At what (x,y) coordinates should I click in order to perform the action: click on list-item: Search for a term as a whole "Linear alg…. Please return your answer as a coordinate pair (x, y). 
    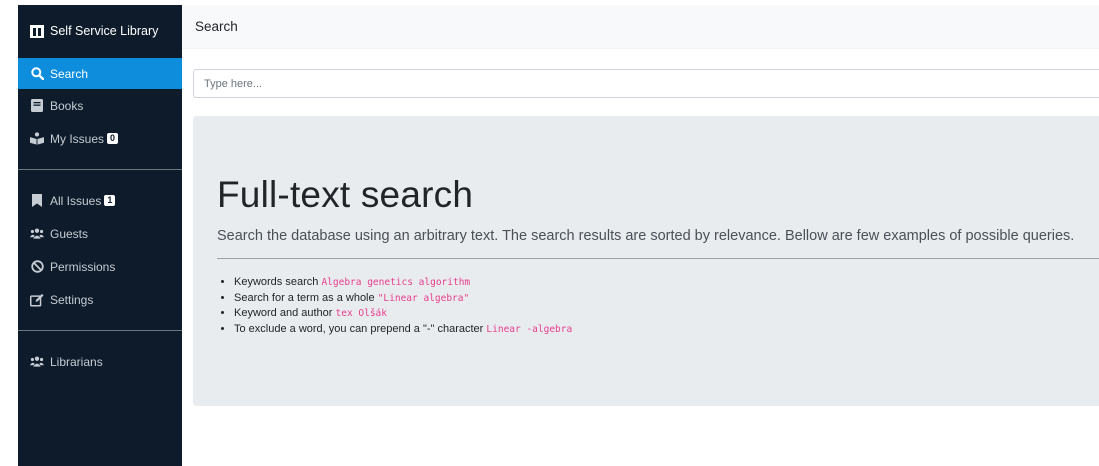
    Looking at the image, I should click on (403, 299).